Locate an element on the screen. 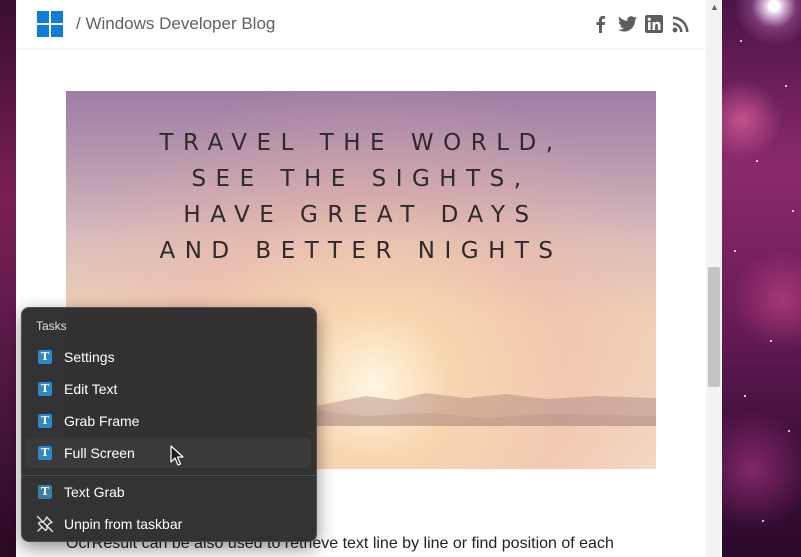  unpin-icon is located at coordinates (45, 524).